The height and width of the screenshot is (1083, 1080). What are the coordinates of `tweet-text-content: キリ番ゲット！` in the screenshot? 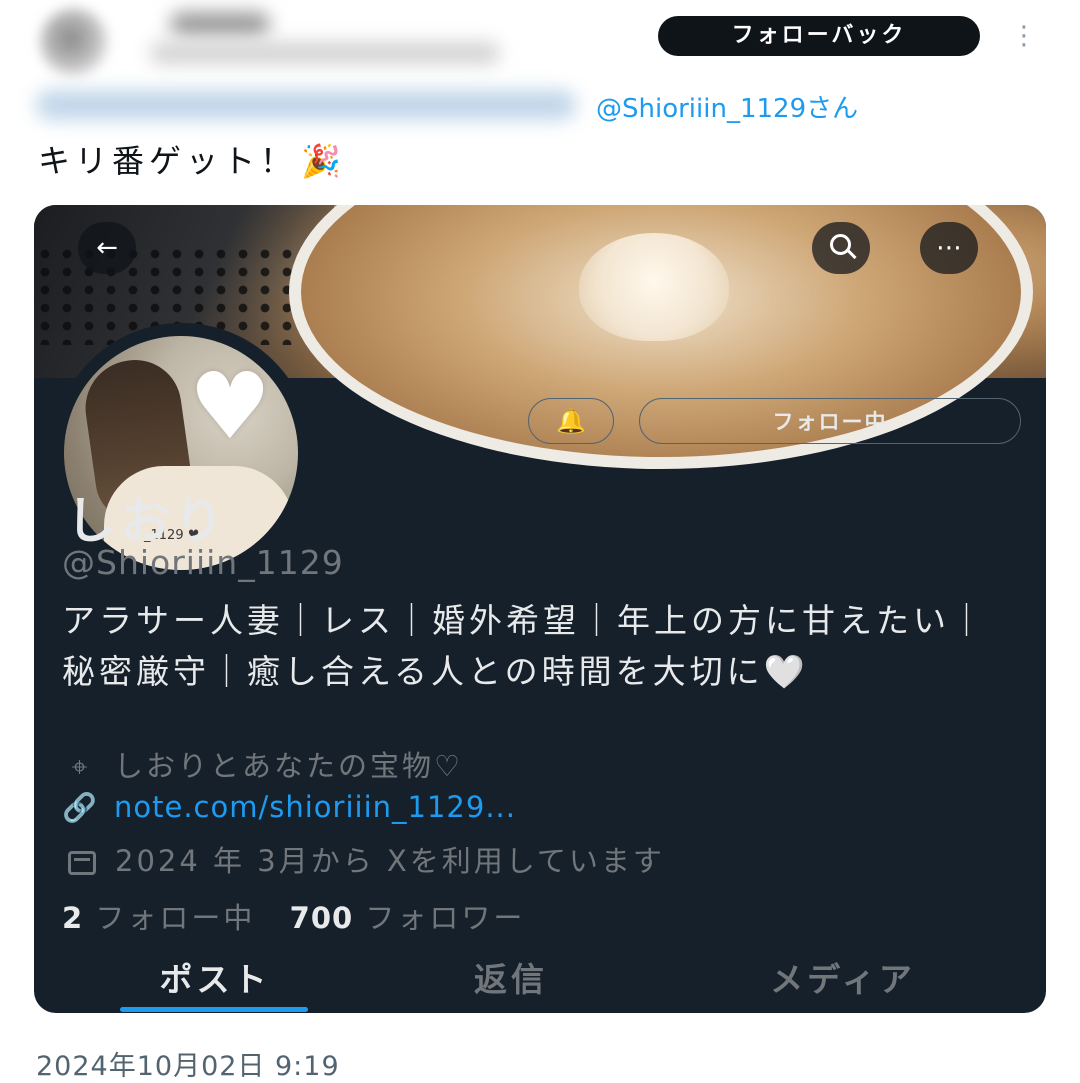 It's located at (168, 161).